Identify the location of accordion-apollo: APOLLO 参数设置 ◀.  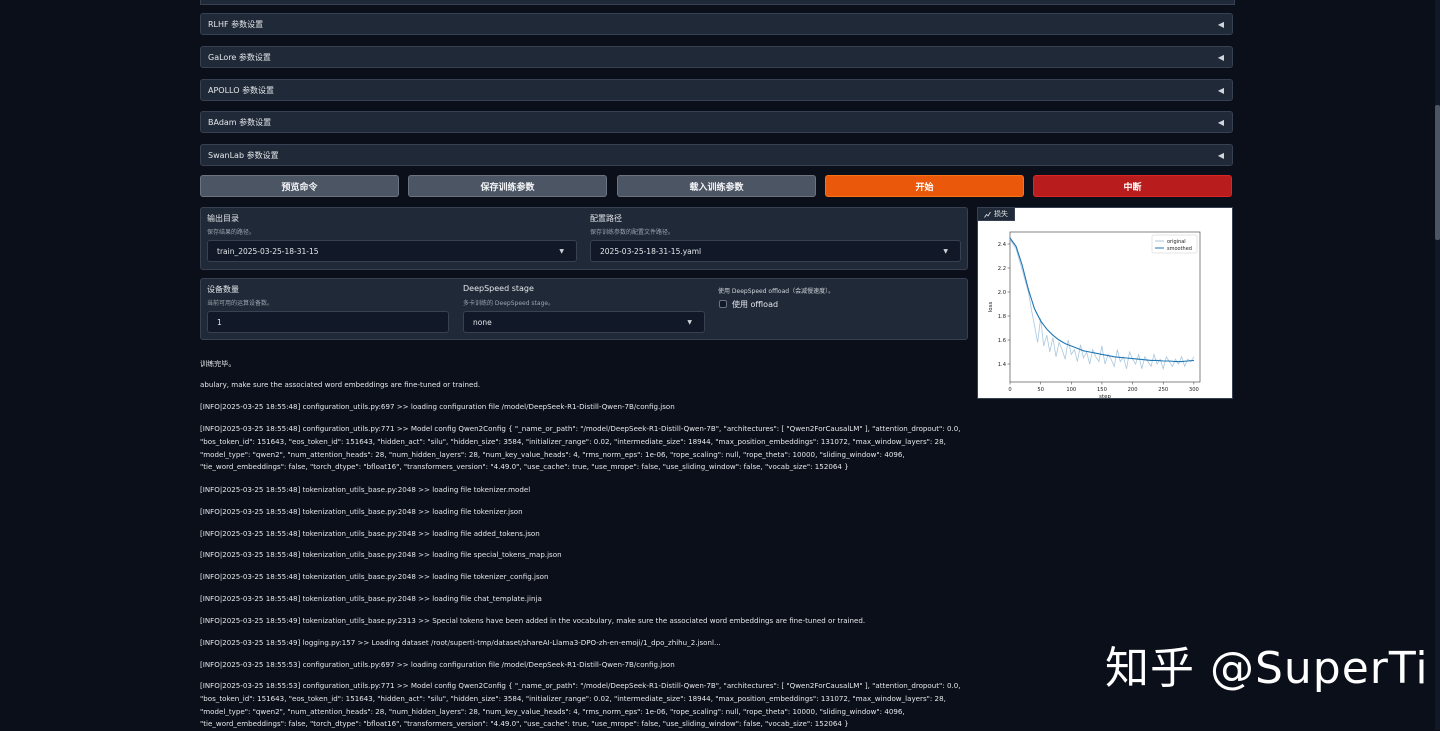
(716, 90).